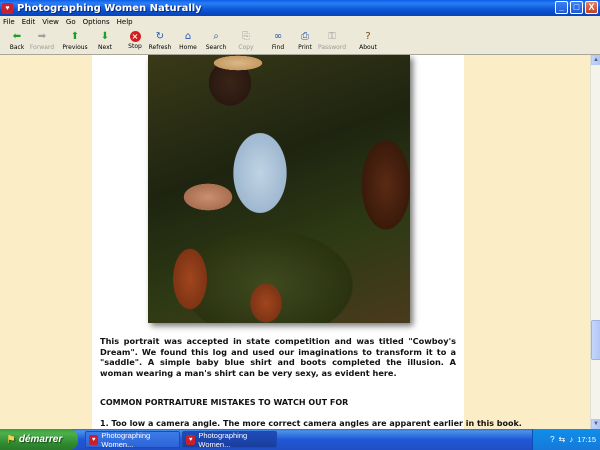 The height and width of the screenshot is (450, 600). What do you see at coordinates (96, 22) in the screenshot?
I see `menu-options: Options` at bounding box center [96, 22].